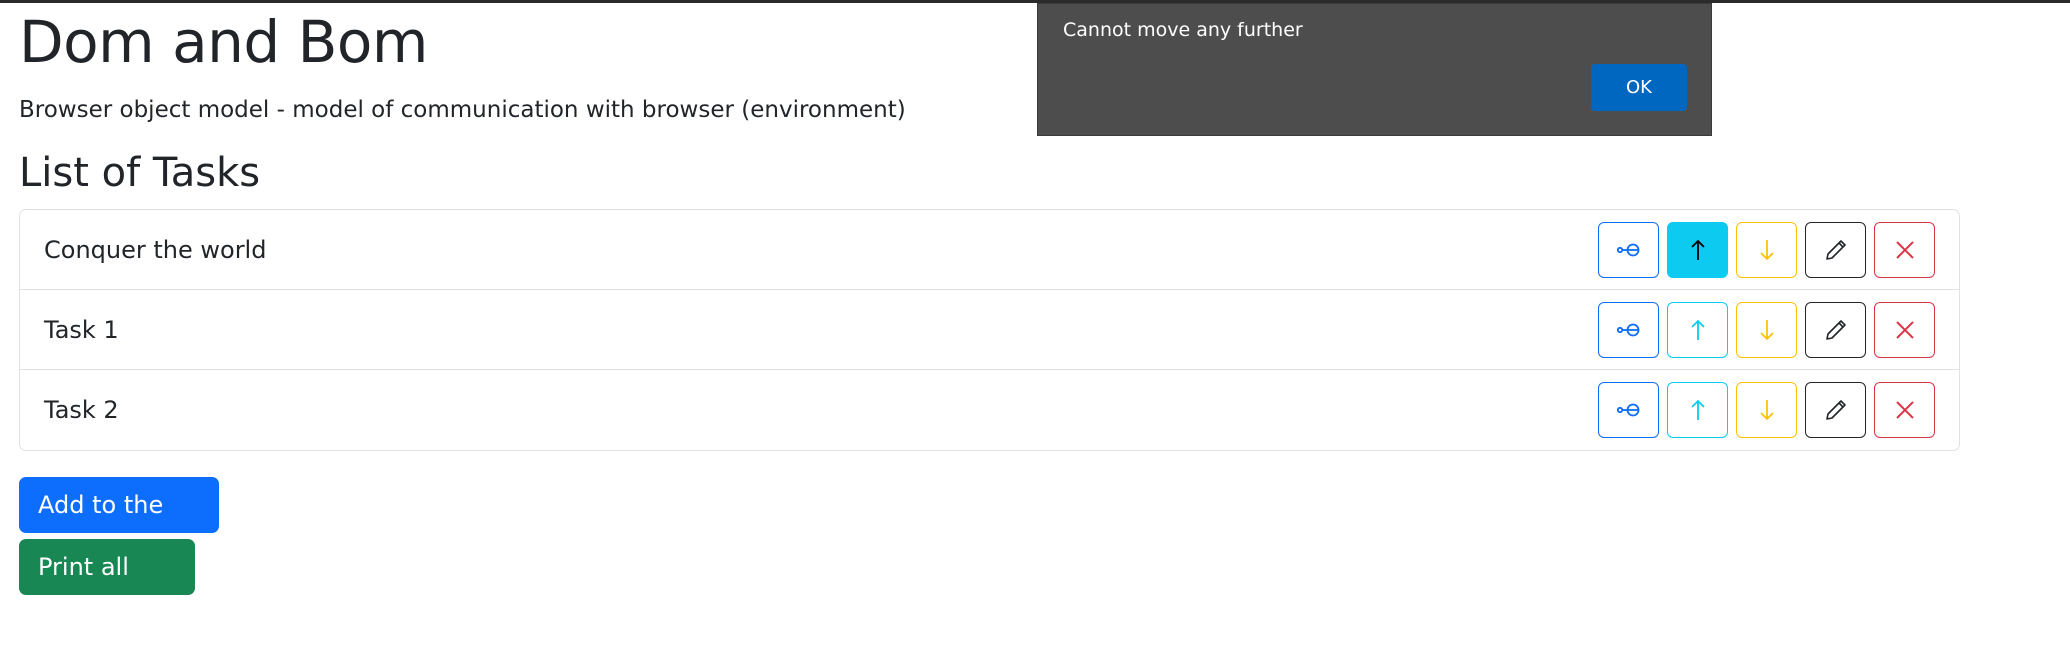  Describe the element at coordinates (107, 588) in the screenshot. I see `print-all-tasks-button: Print all tasks` at that location.